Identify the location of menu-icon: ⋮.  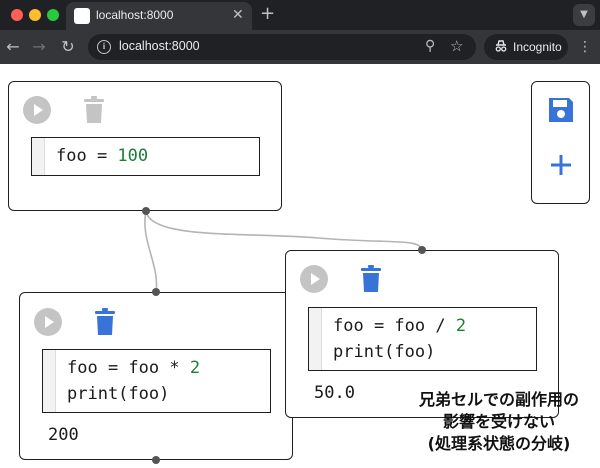
(585, 47).